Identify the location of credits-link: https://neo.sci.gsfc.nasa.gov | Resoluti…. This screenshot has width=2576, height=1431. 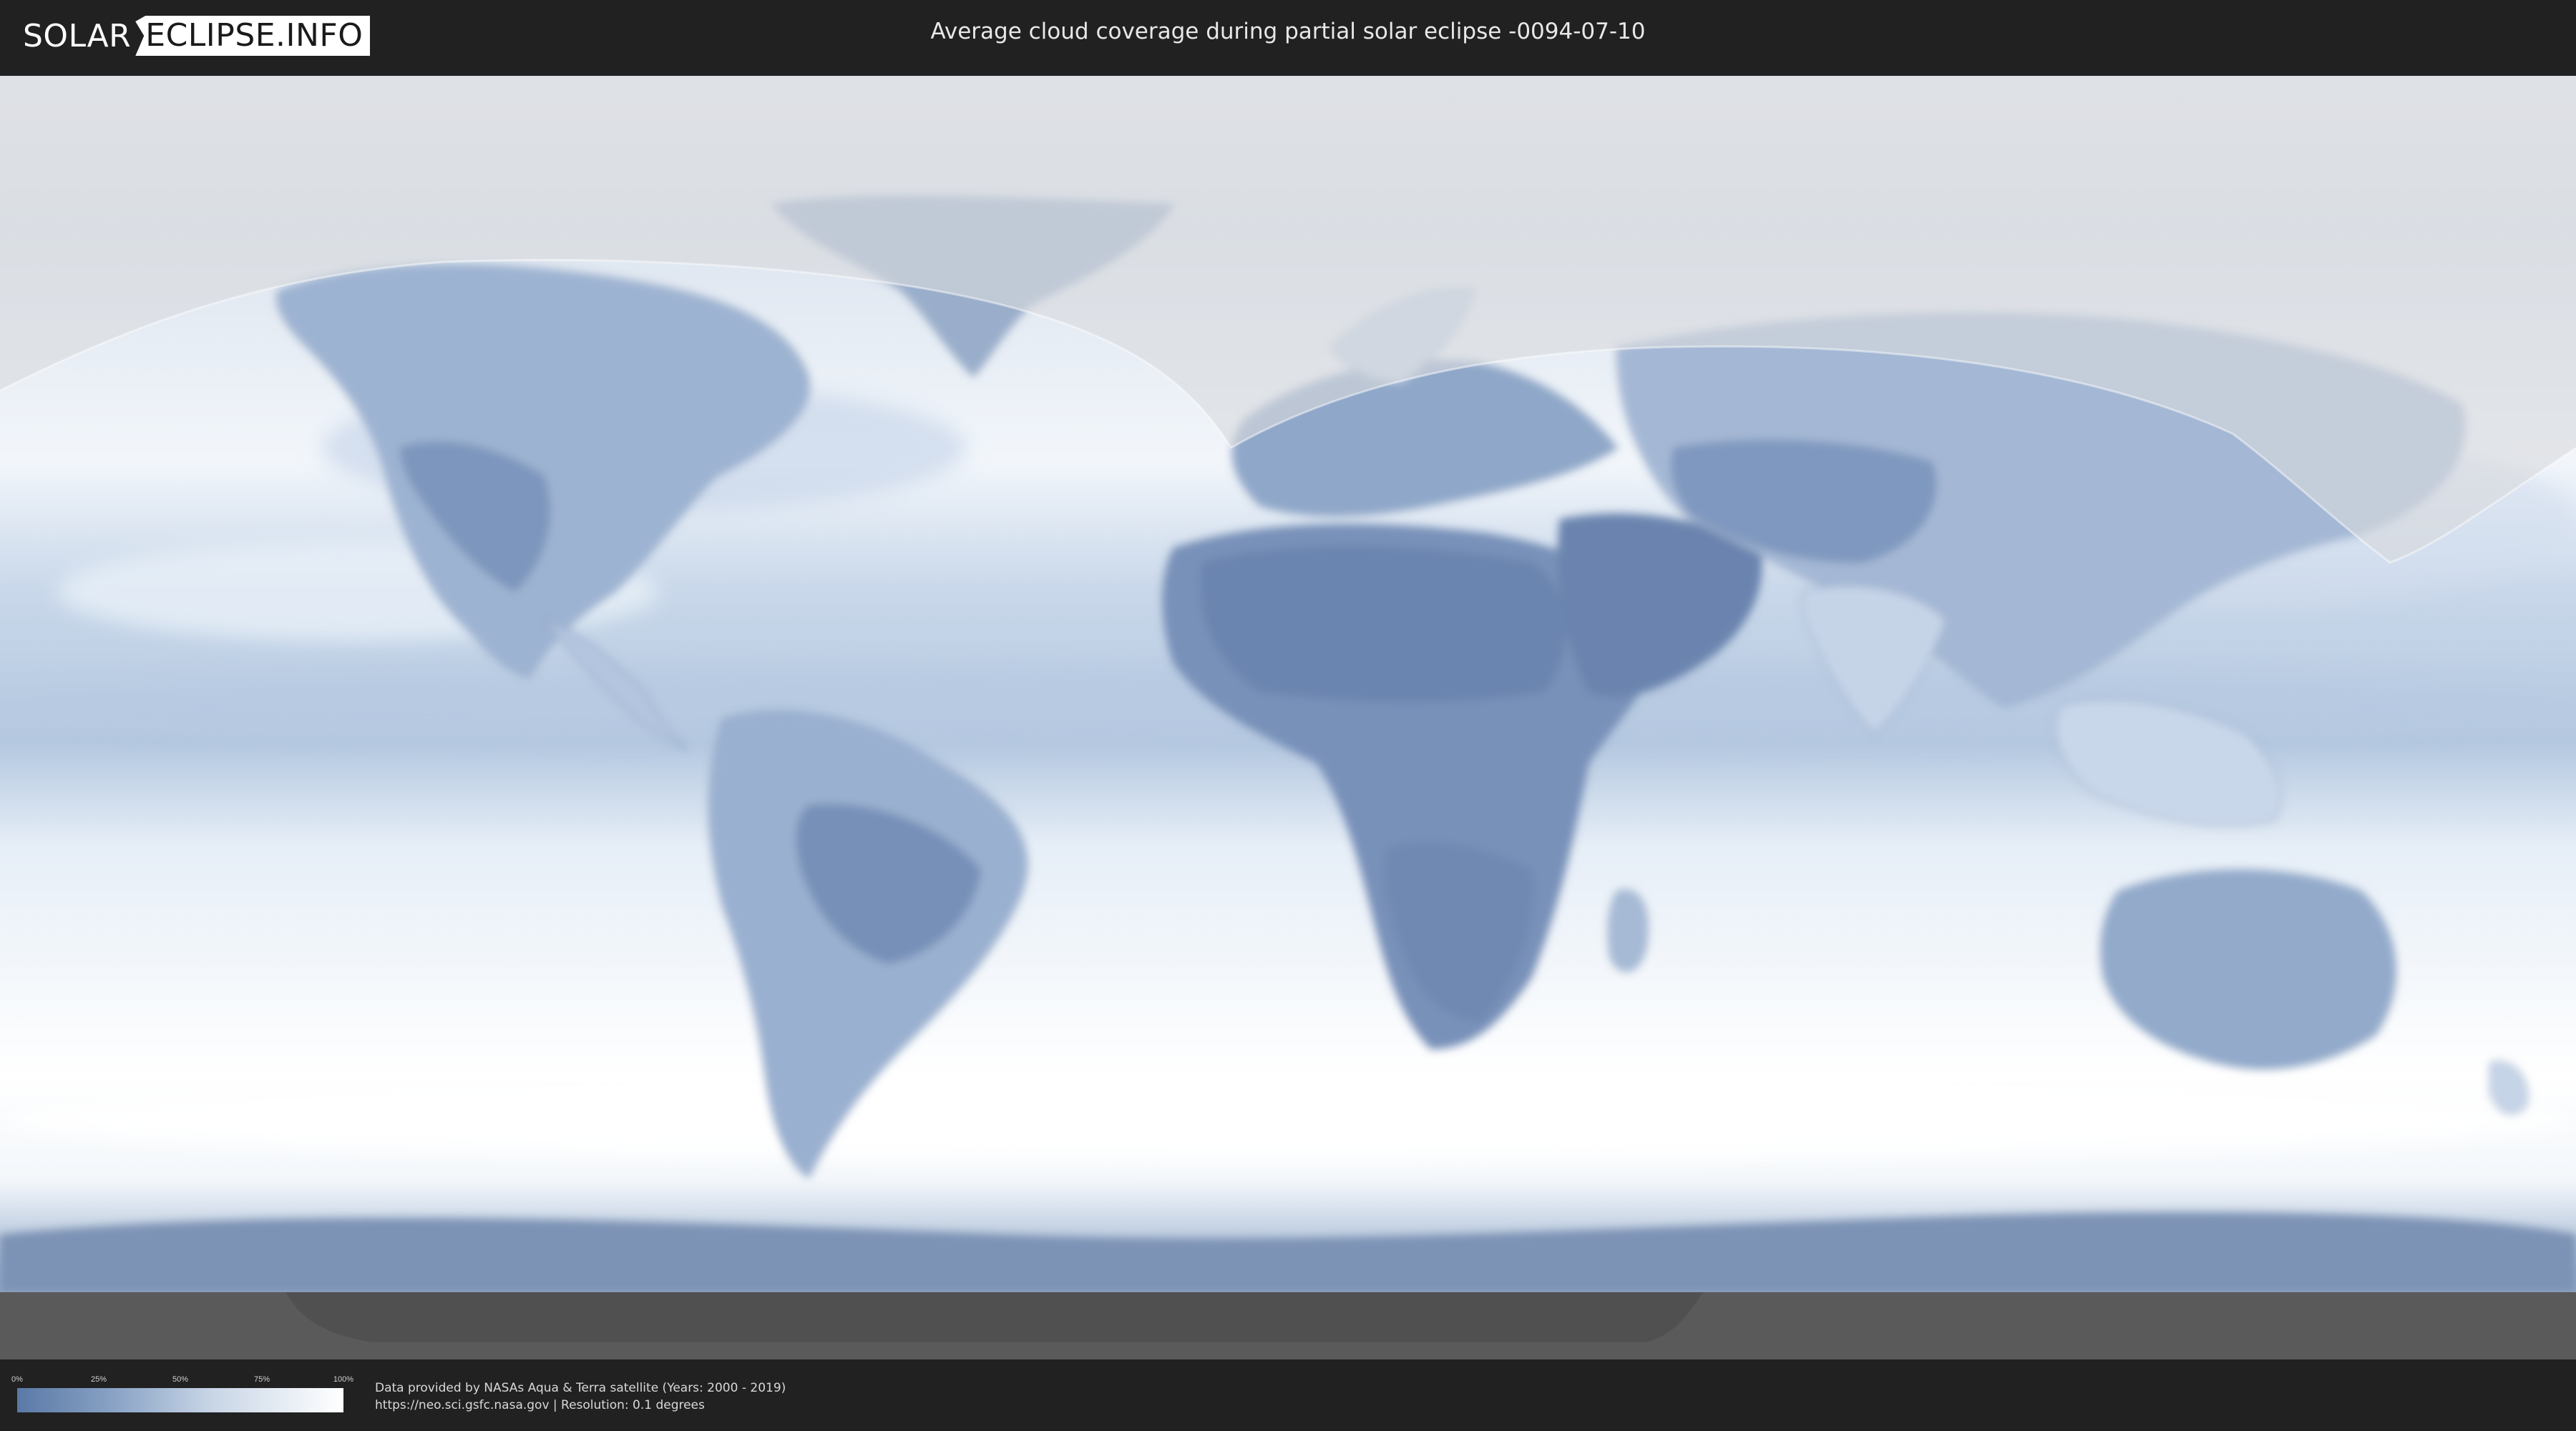
(580, 1405).